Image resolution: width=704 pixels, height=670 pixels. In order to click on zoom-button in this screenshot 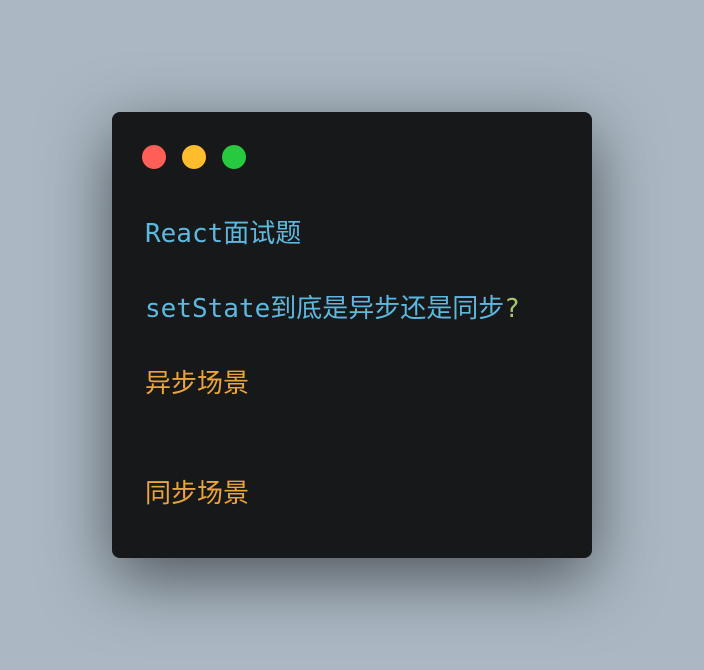, I will do `click(234, 157)`.